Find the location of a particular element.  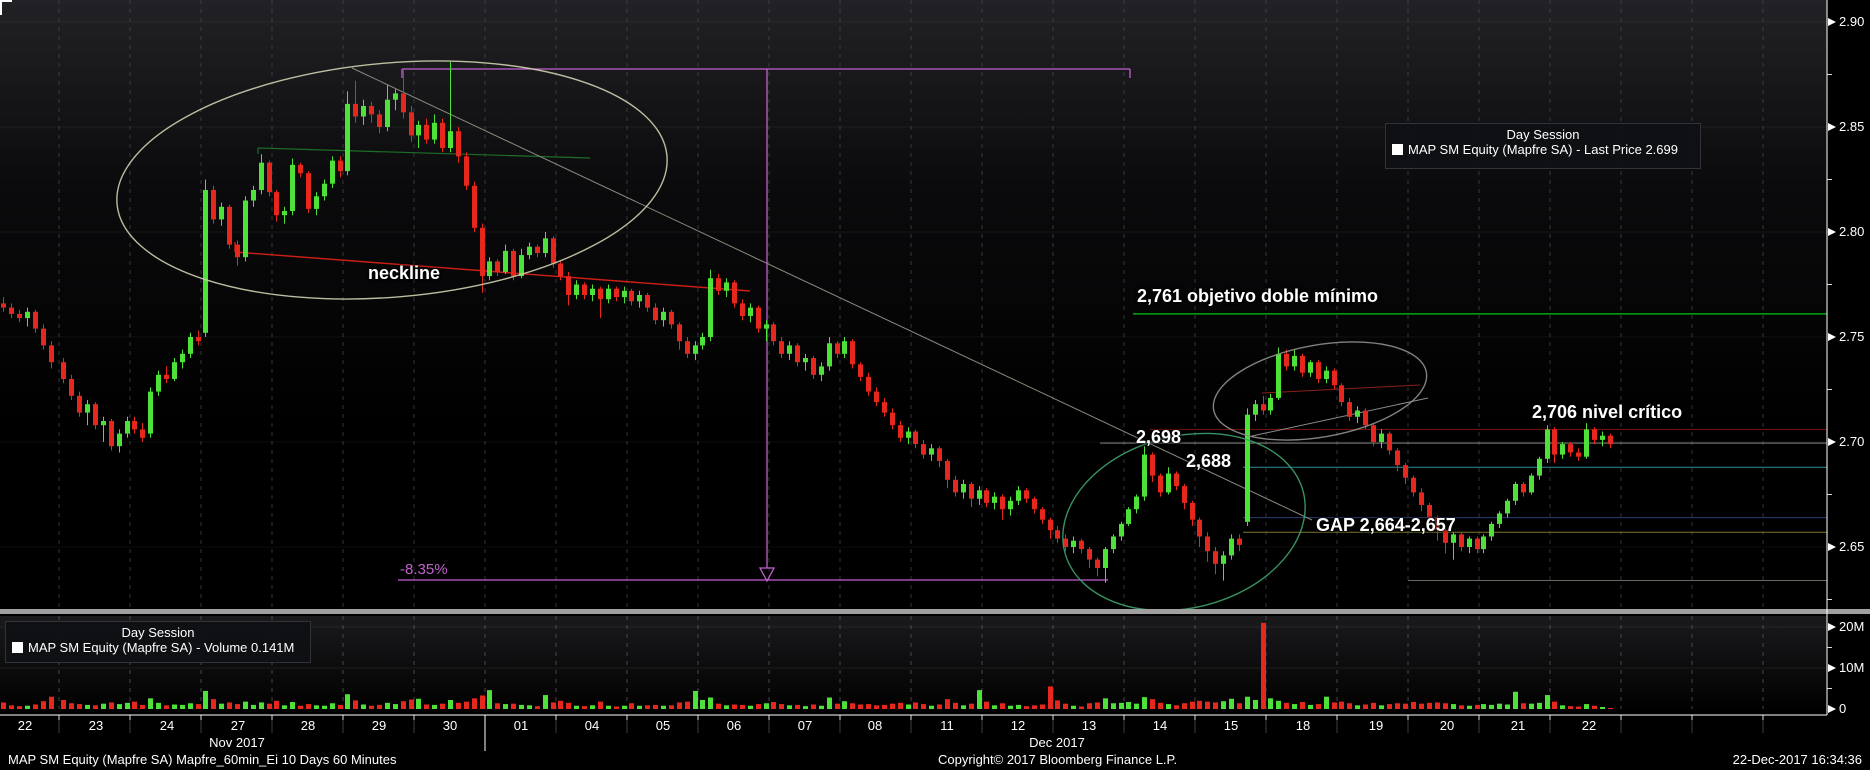

x-axis-day-label: 20 is located at coordinates (1447, 725).